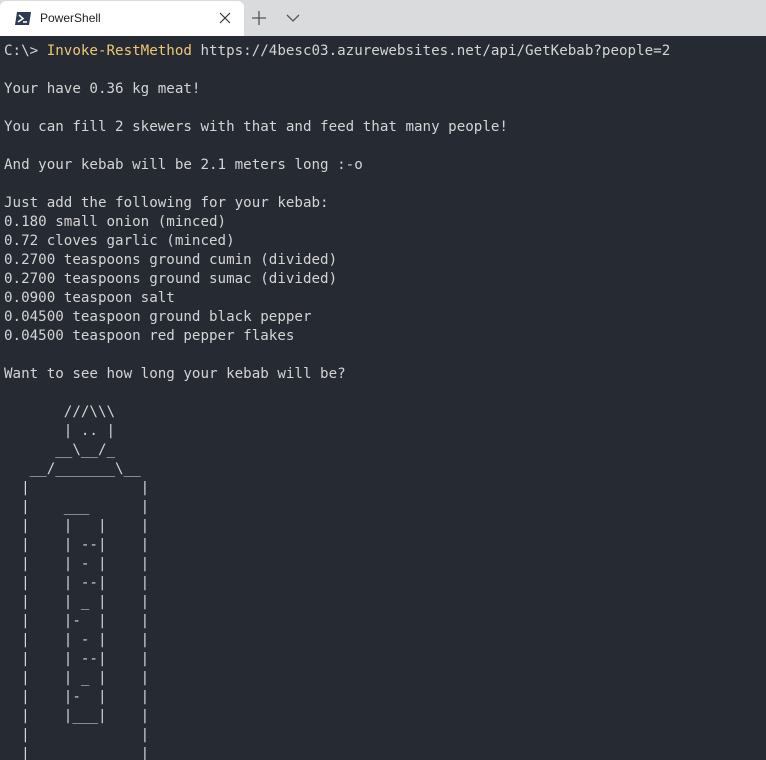  Describe the element at coordinates (293, 18) in the screenshot. I see `chevron-down-icon` at that location.